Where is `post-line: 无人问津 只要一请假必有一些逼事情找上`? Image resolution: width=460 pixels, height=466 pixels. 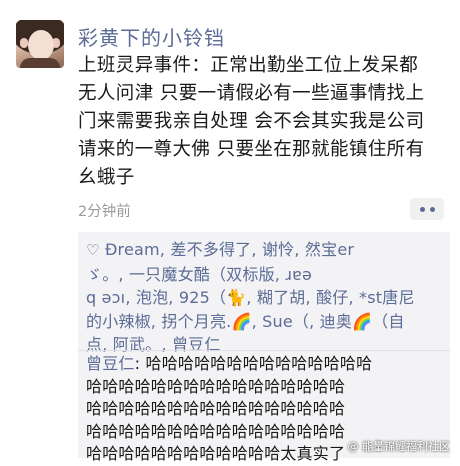 post-line: 无人问津 只要一请假必有一些逼事情找上 is located at coordinates (251, 93).